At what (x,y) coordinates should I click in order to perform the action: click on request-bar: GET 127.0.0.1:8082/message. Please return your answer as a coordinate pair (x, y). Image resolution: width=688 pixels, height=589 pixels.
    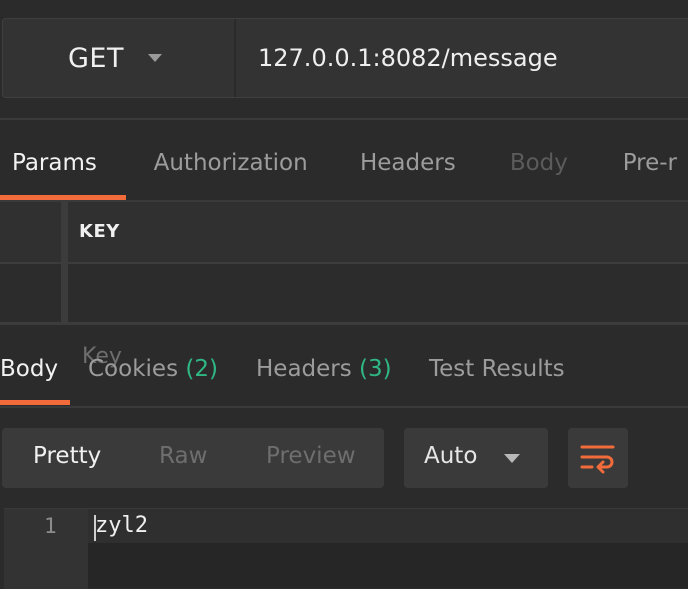
    Looking at the image, I should click on (345, 58).